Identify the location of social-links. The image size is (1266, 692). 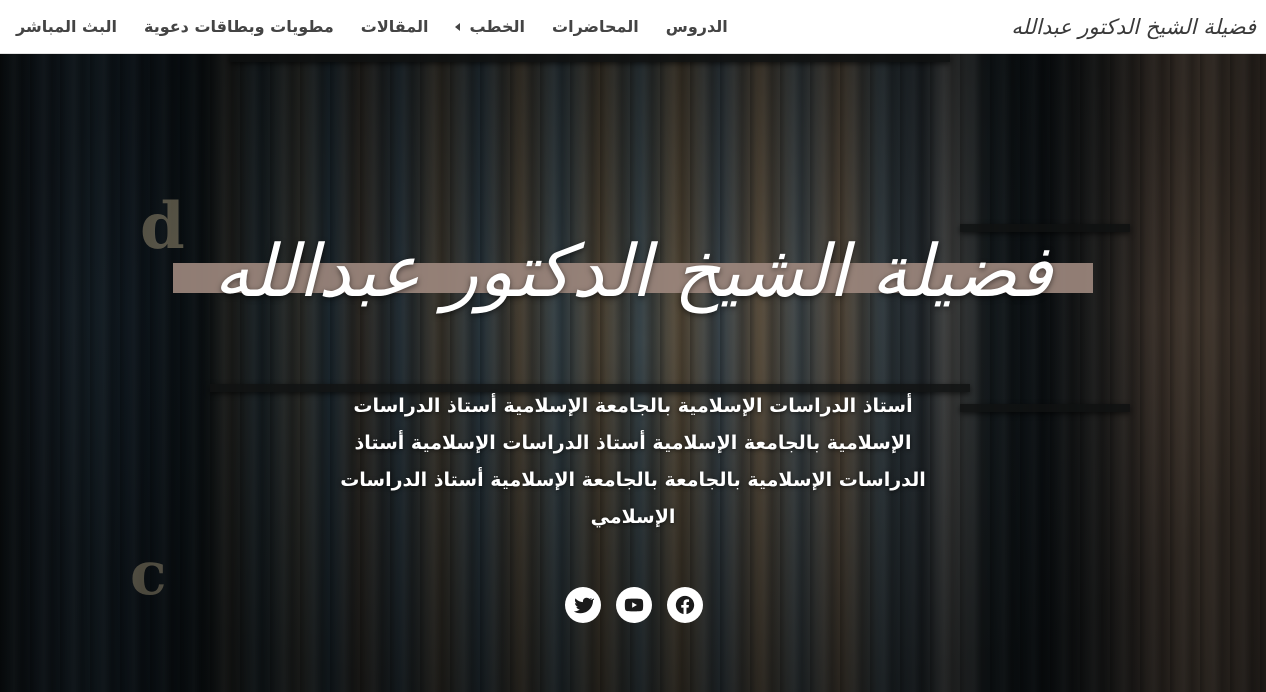
(634, 605).